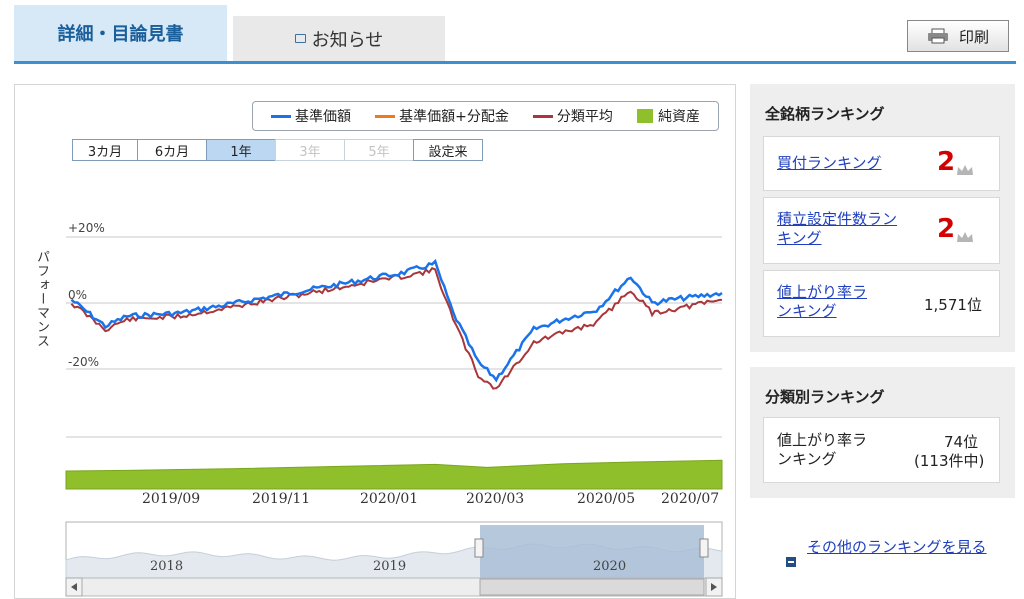  I want to click on plus-icon, so click(791, 562).